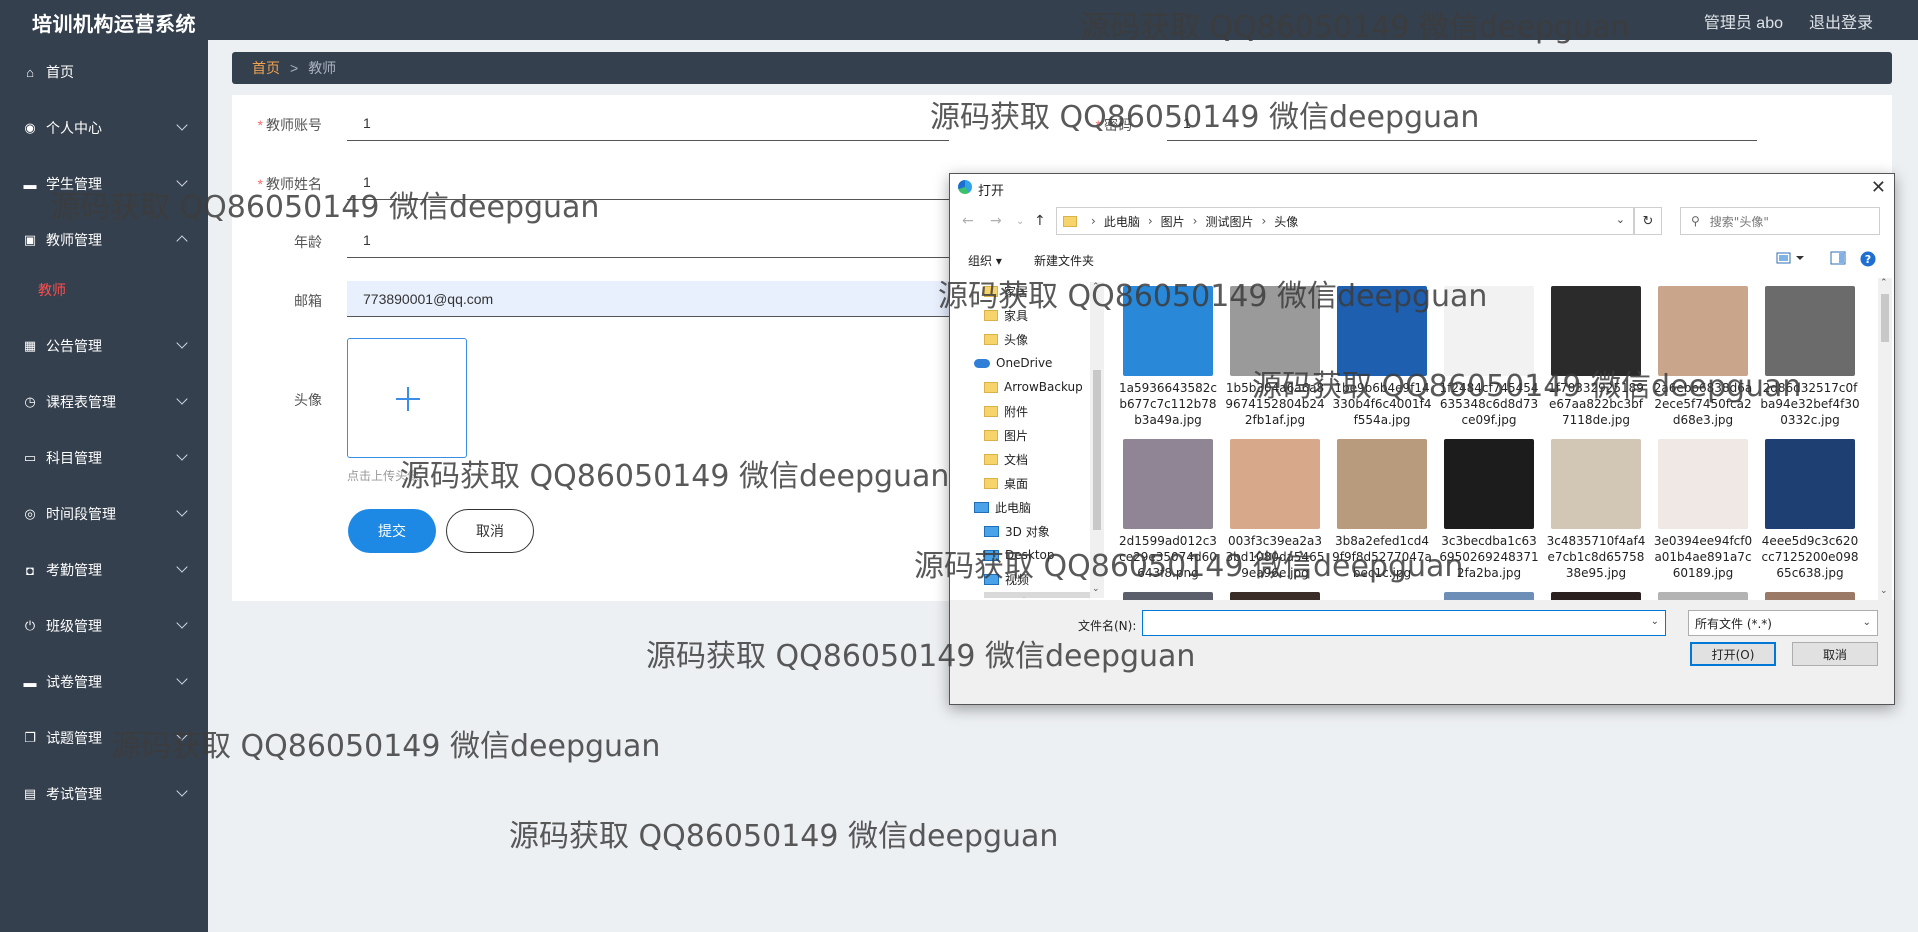  I want to click on account-field: 1, so click(648, 123).